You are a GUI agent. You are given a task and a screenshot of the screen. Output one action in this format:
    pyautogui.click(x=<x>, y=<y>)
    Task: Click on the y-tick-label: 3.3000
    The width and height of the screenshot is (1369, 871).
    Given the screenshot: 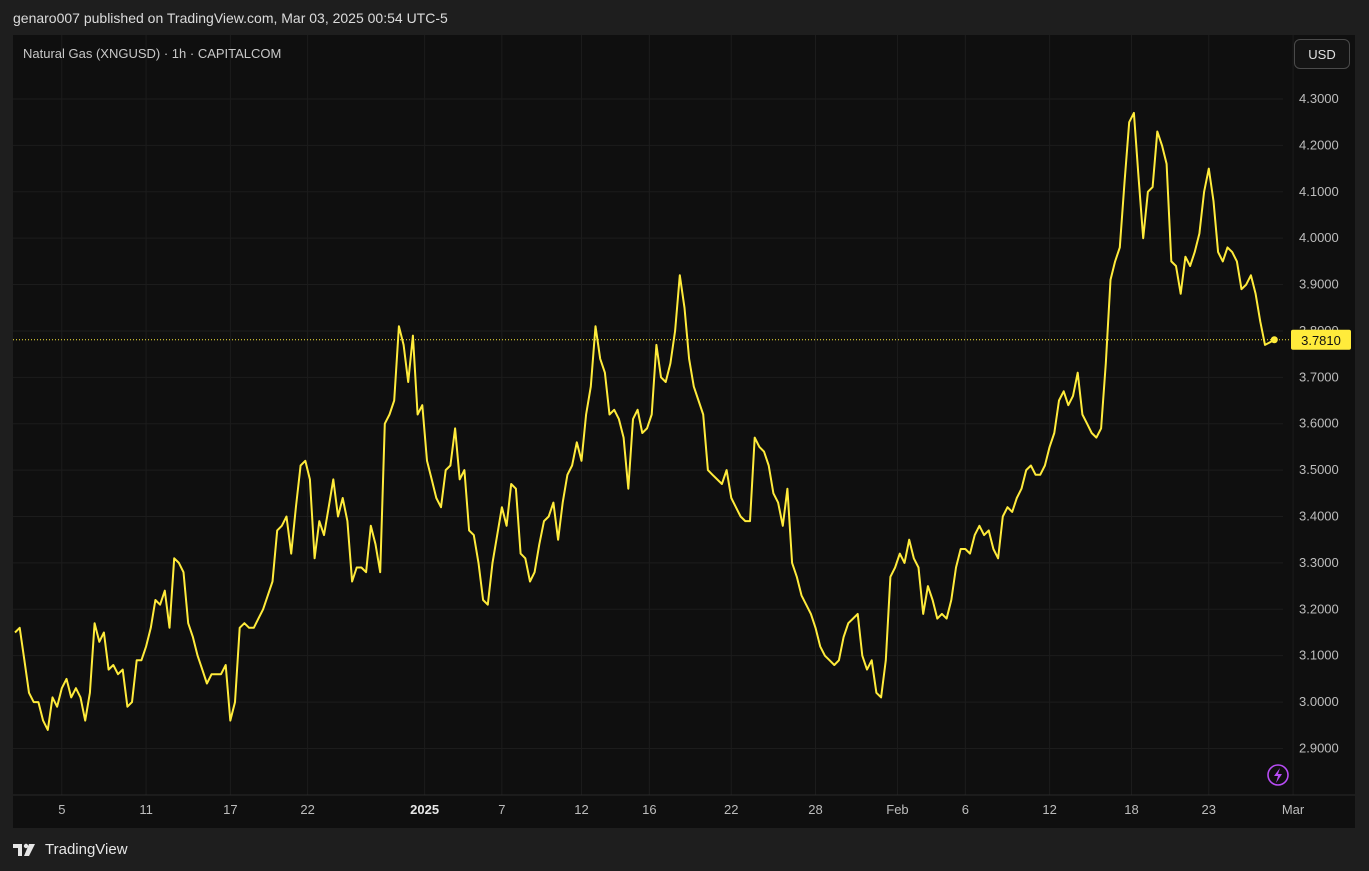 What is the action you would take?
    pyautogui.click(x=1319, y=562)
    